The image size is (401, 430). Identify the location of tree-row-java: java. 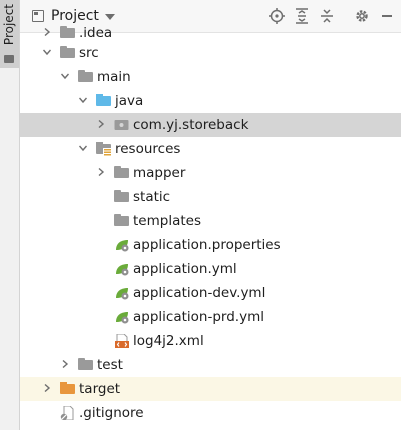
(210, 101).